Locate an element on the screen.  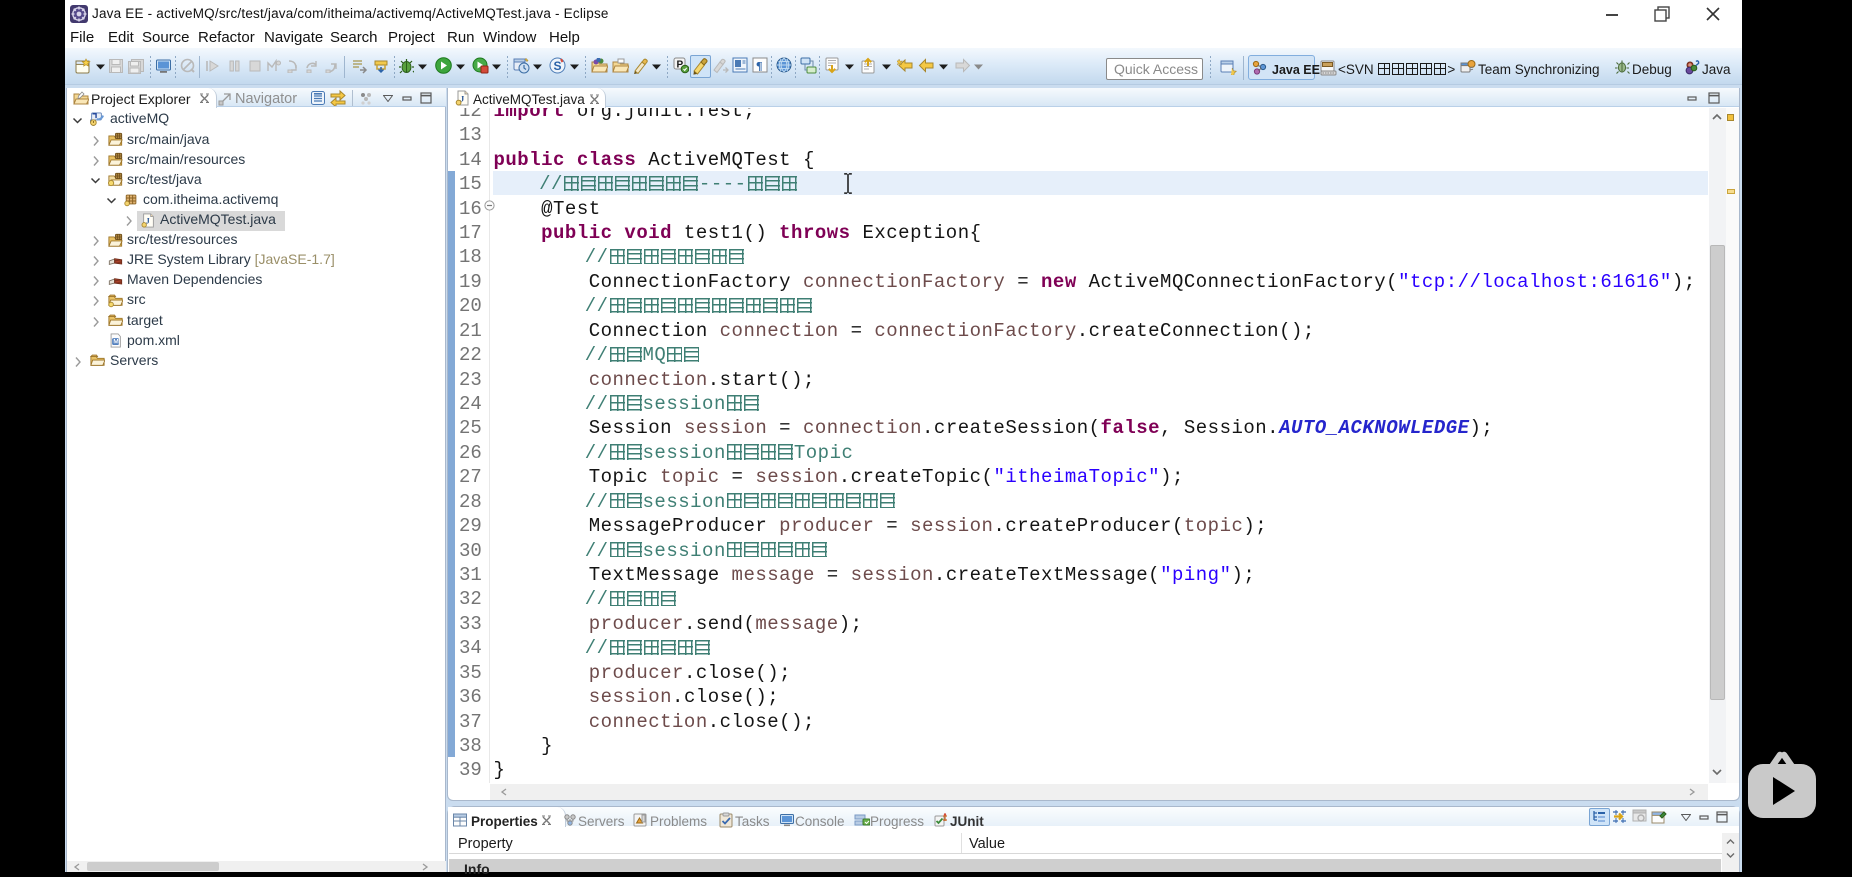
svg-text: S is located at coordinates (558, 66).